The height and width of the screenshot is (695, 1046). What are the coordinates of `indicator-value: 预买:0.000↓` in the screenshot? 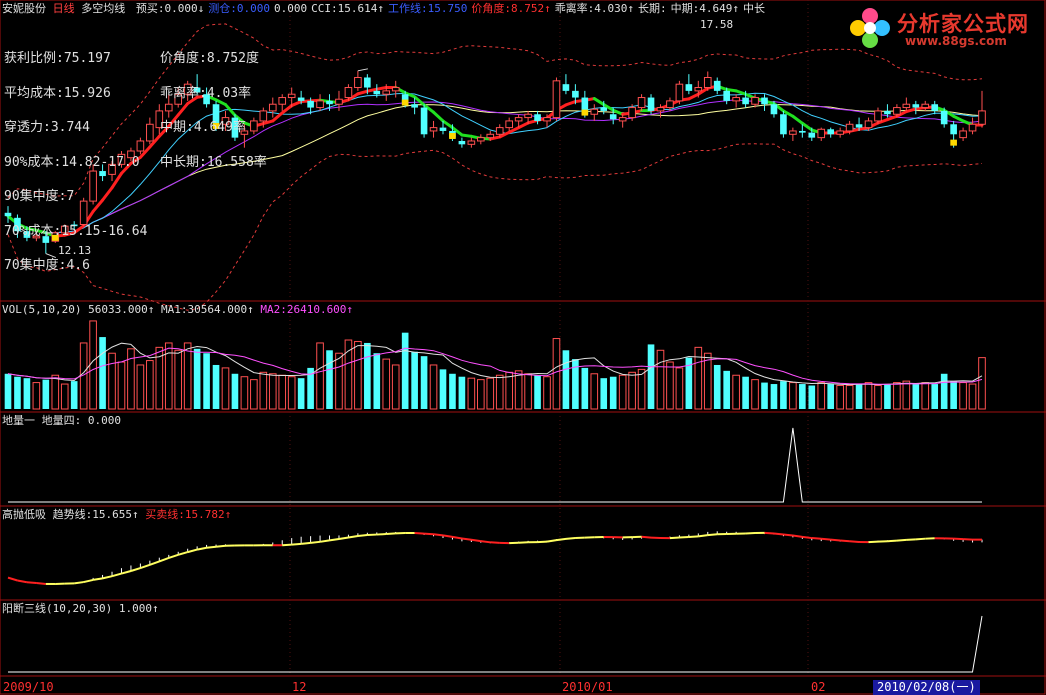 It's located at (170, 8).